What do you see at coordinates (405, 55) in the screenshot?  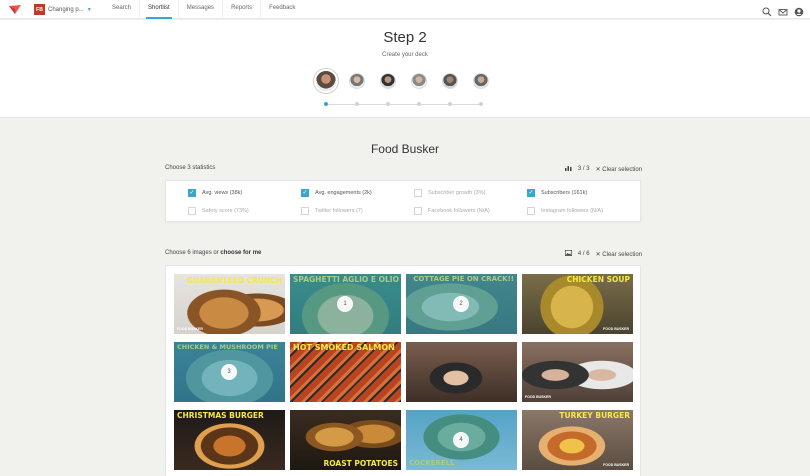 I see `step-subtitle: Create your deck` at bounding box center [405, 55].